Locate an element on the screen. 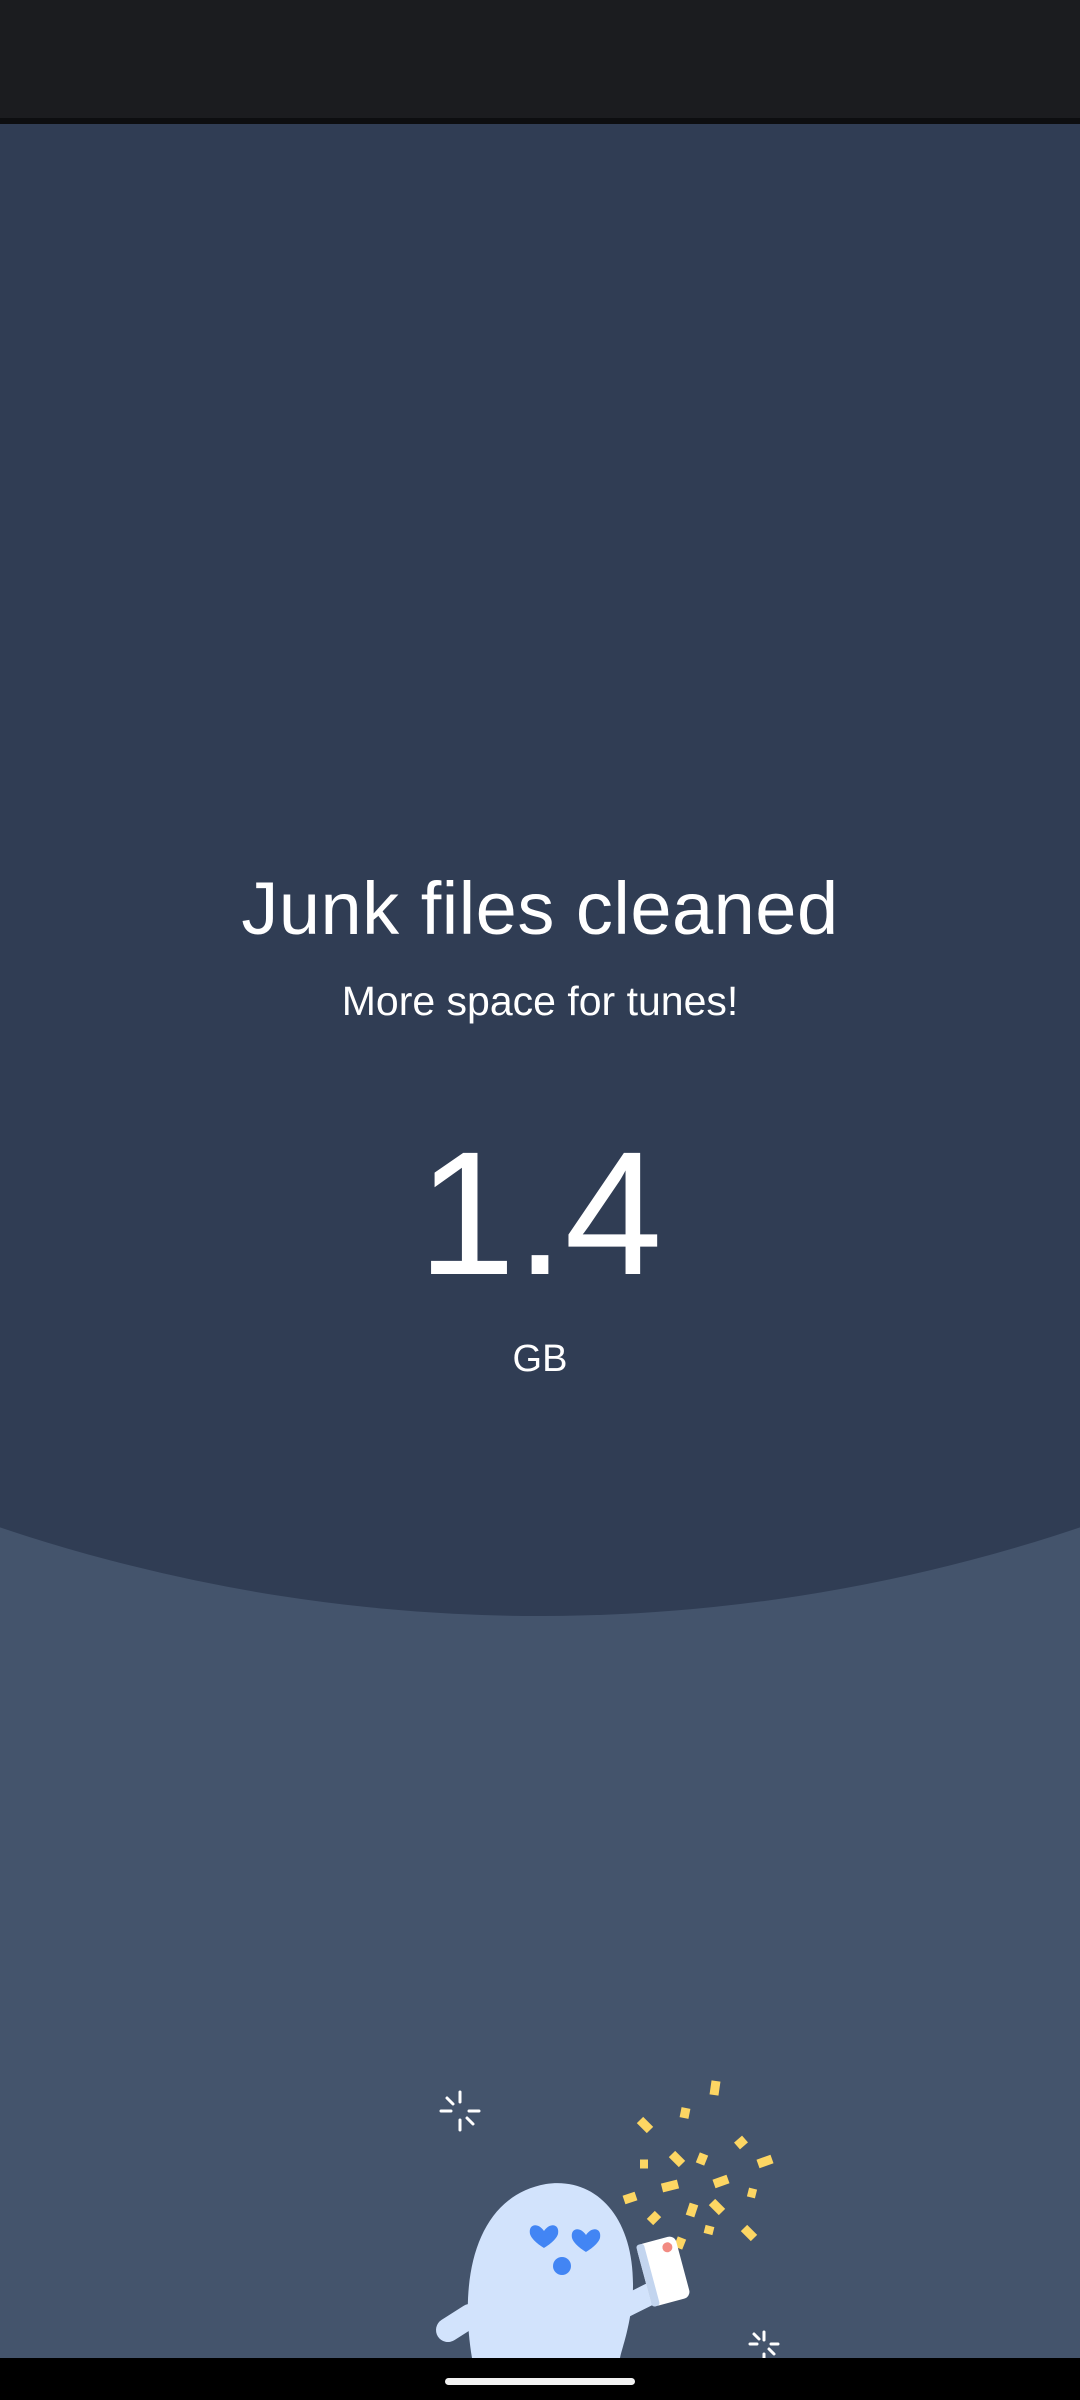 The image size is (1080, 2400). status-bar is located at coordinates (540, 59).